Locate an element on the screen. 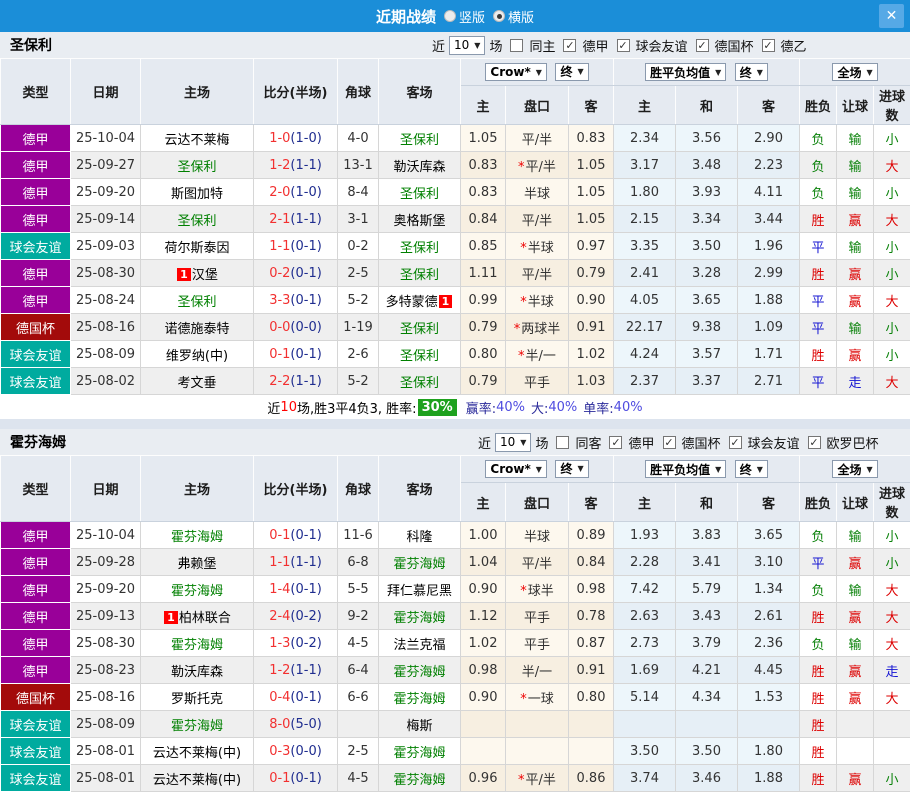 Image resolution: width=910 pixels, height=792 pixels. odds-away-cell: 0.97 is located at coordinates (591, 246).